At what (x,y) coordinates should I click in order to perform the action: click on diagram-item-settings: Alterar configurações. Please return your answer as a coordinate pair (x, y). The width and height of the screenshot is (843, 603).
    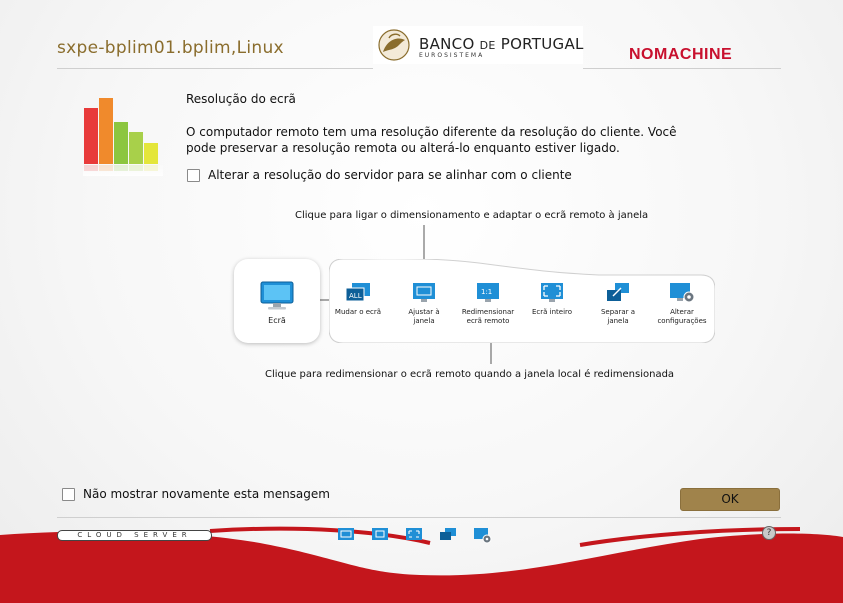
    Looking at the image, I should click on (682, 304).